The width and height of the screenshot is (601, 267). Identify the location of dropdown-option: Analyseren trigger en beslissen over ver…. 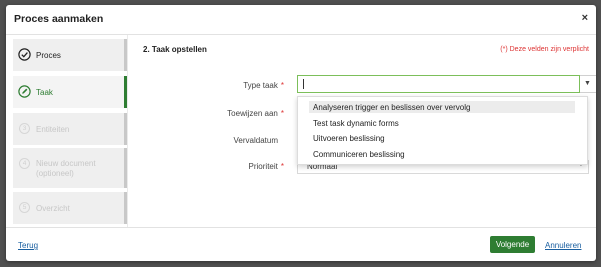
(391, 107).